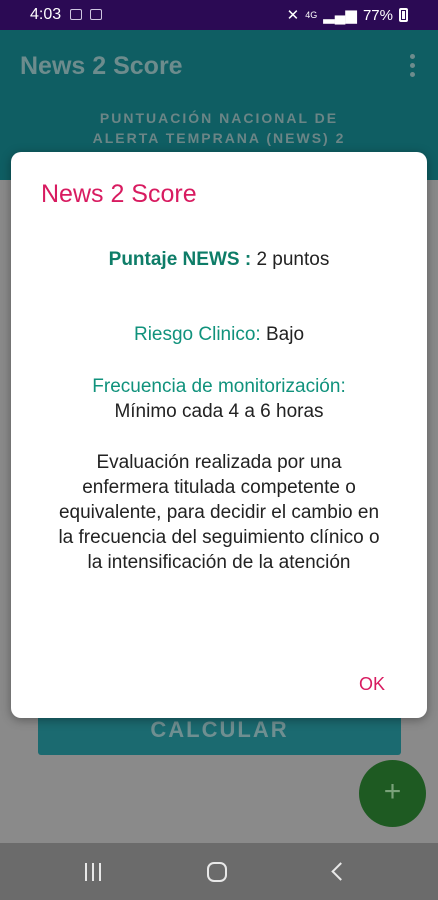 This screenshot has width=438, height=900. I want to click on status-icons: ✕ 4G ▂▄▆ 77%, so click(347, 15).